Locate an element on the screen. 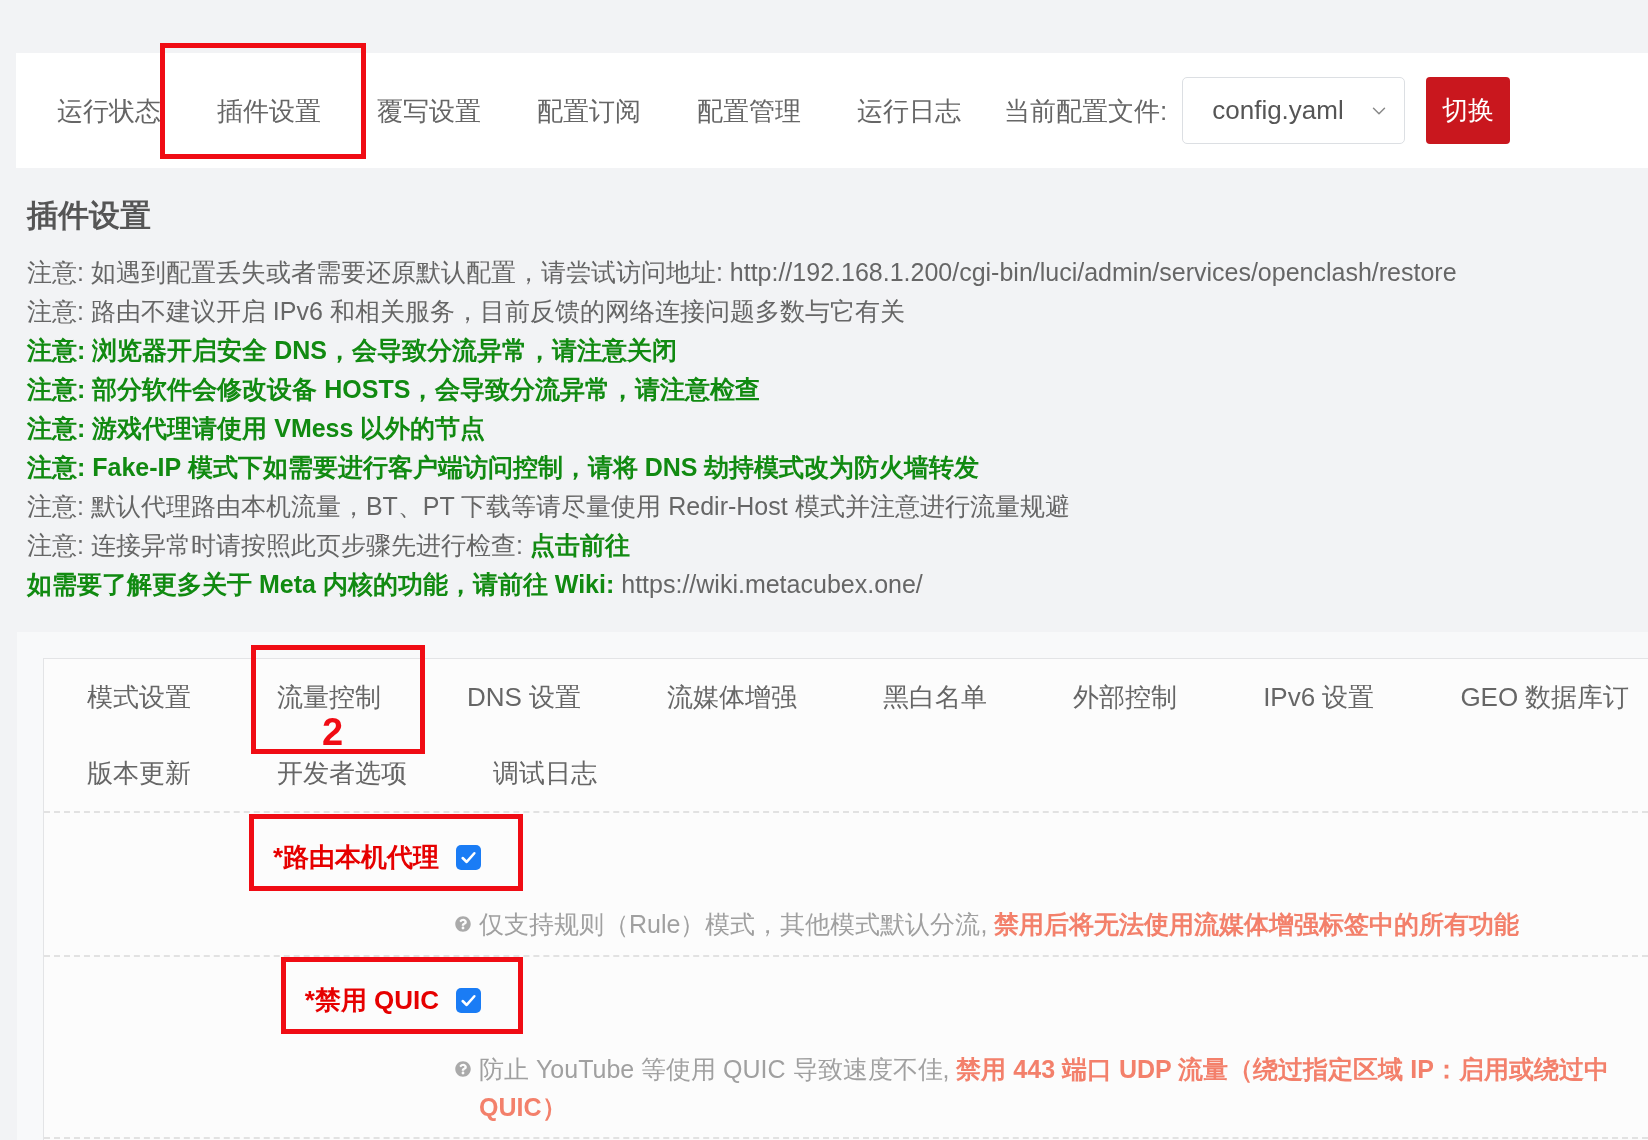 The image size is (1648, 1140). nav-tab: 运行状态 is located at coordinates (109, 110).